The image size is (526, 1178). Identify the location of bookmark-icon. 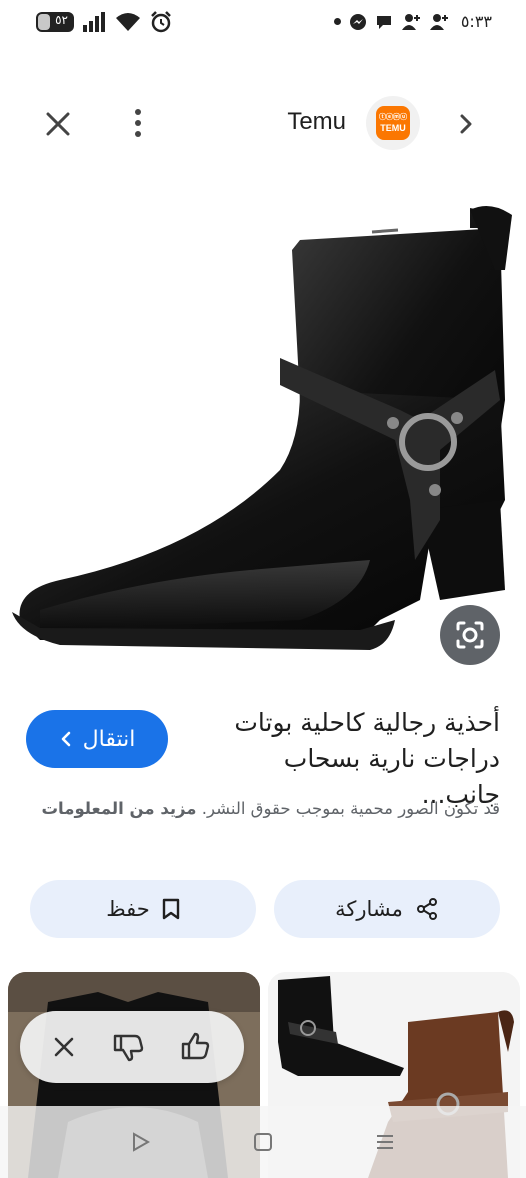
(170, 909).